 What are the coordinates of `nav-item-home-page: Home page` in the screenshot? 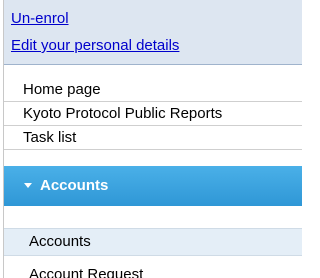 It's located at (153, 90).